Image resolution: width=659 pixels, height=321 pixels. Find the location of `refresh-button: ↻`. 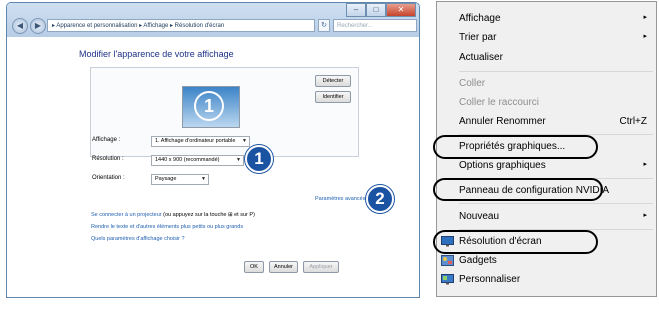

refresh-button: ↻ is located at coordinates (324, 25).